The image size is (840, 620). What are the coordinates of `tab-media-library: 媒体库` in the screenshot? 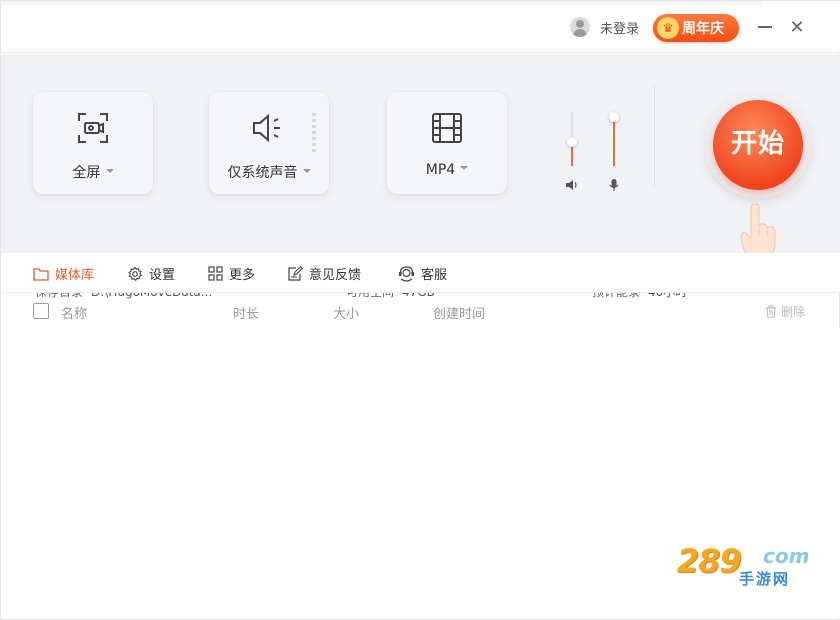 It's located at (63, 273).